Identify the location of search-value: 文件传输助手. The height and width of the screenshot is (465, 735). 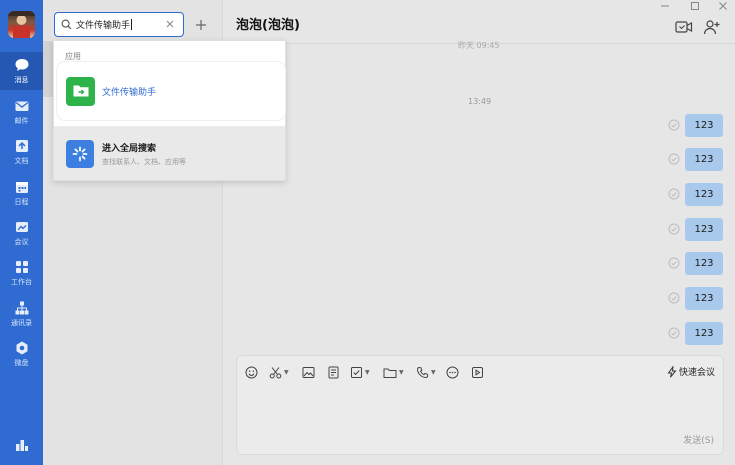
(103, 26).